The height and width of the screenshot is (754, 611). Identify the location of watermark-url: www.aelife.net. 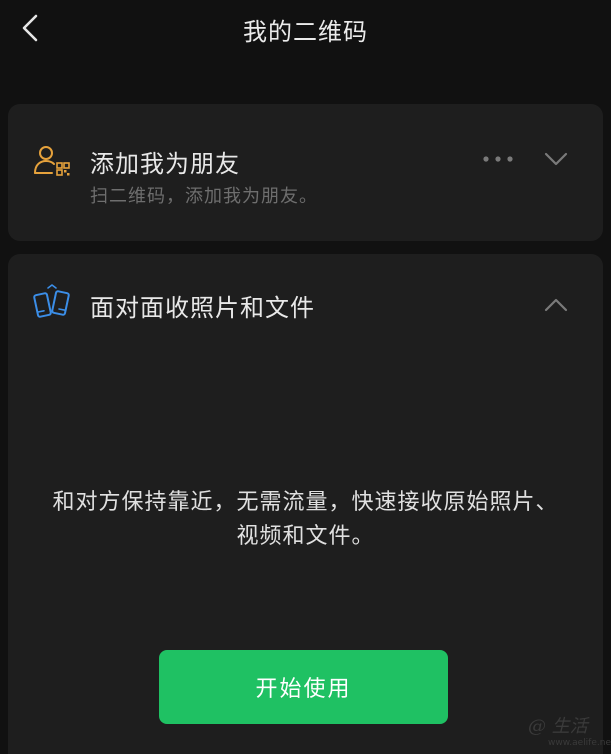
(579, 743).